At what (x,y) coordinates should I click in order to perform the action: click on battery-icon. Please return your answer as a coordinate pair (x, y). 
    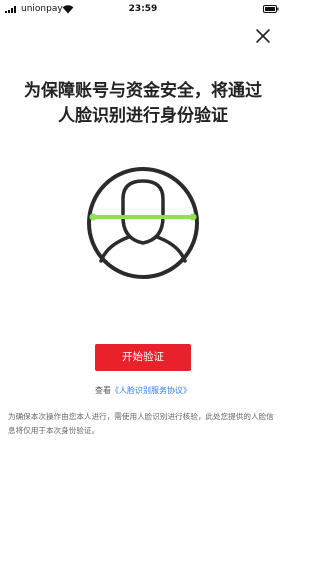
    Looking at the image, I should click on (271, 9).